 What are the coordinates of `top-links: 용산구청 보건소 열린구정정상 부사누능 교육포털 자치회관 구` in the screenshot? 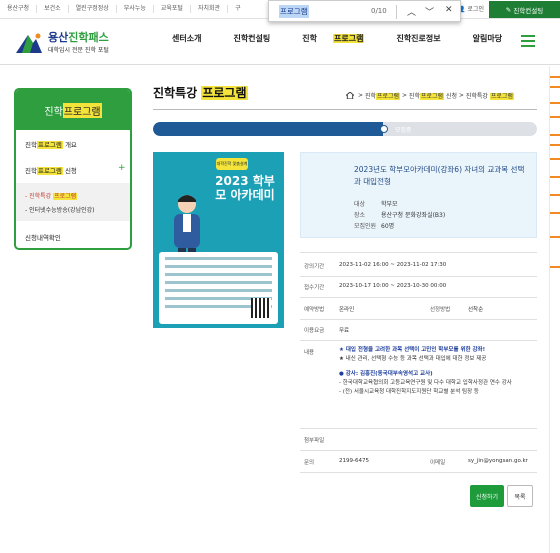 It's located at (124, 9).